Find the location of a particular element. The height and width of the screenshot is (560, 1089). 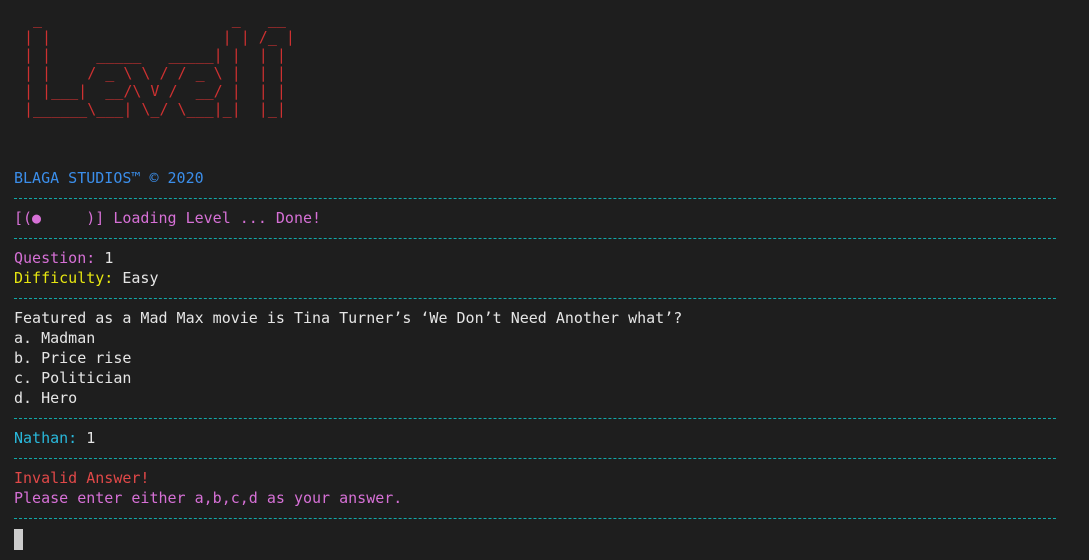

studio-credit: BLAGA STUDIOS™ © 2020 is located at coordinates (109, 178).